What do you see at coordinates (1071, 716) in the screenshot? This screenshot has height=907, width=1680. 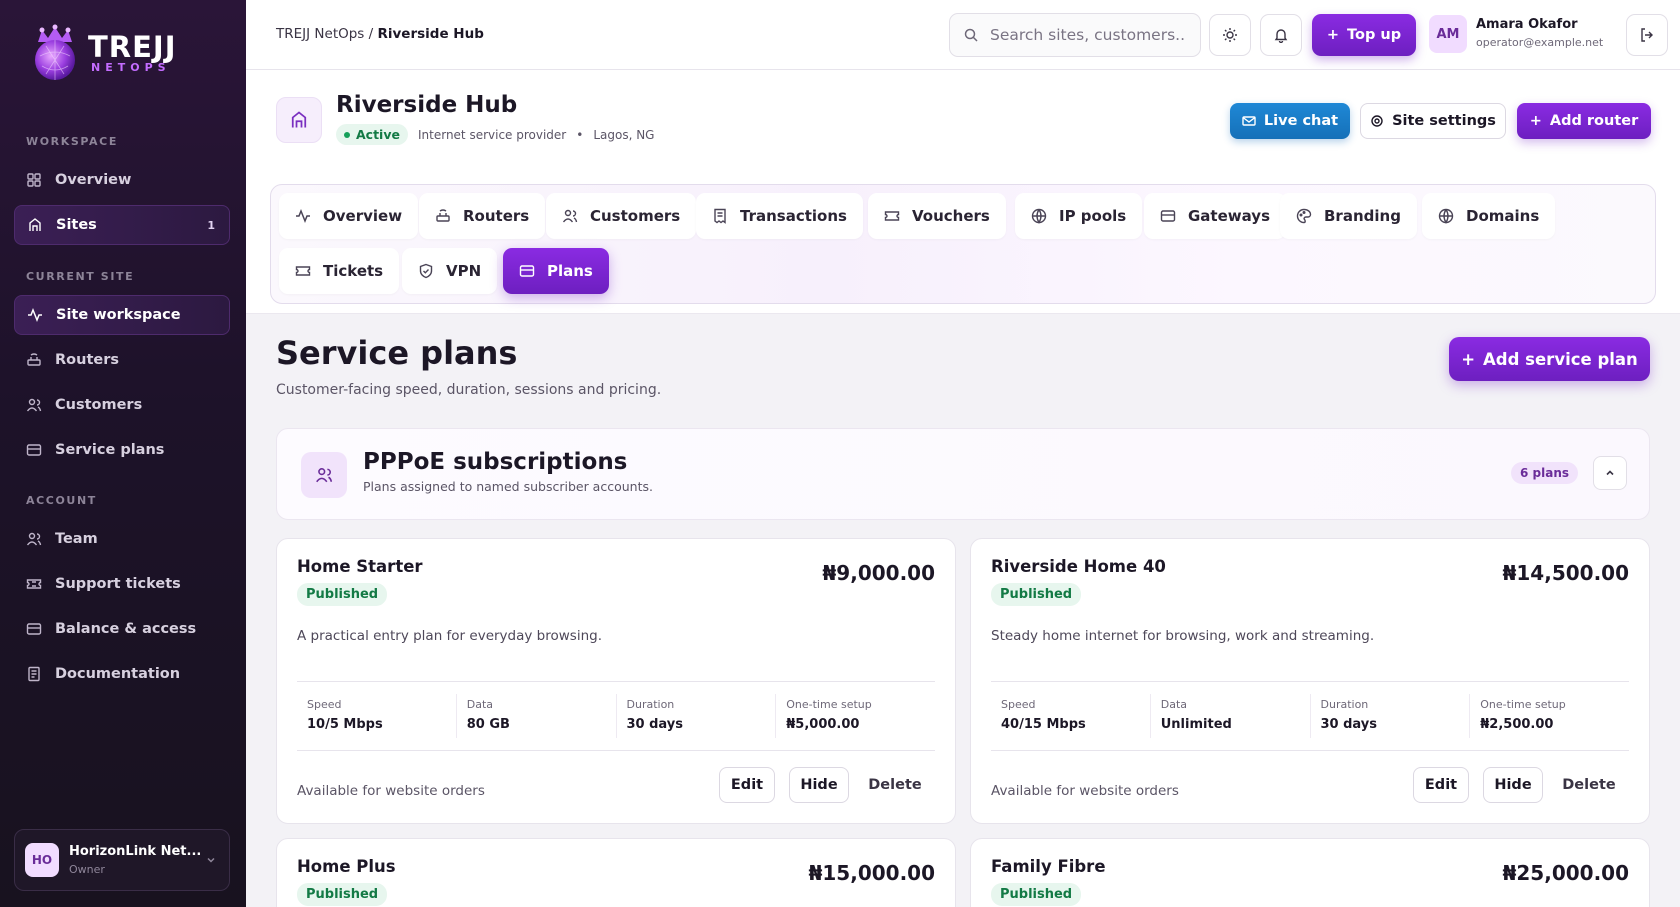 I see `stat-speed: Speed 40/15 Mbps` at bounding box center [1071, 716].